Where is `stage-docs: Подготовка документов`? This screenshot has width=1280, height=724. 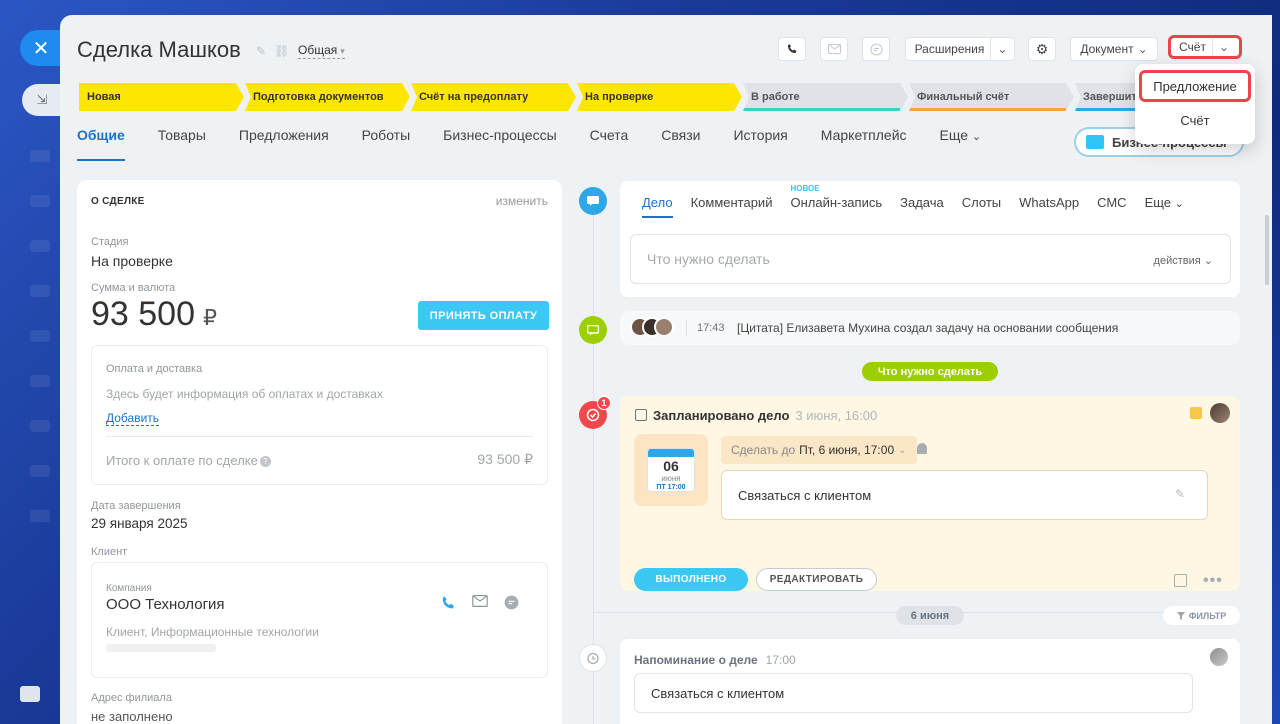
stage-docs: Подготовка документов is located at coordinates (327, 97).